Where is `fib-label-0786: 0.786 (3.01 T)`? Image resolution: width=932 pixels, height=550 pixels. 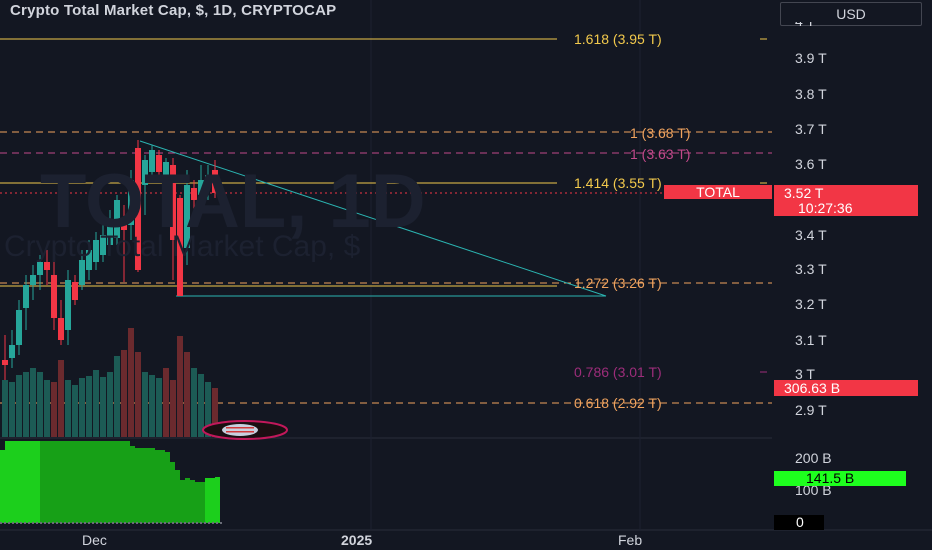 fib-label-0786: 0.786 (3.01 T) is located at coordinates (618, 372).